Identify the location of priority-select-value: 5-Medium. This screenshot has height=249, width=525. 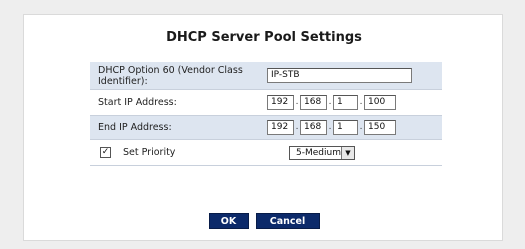
(318, 152).